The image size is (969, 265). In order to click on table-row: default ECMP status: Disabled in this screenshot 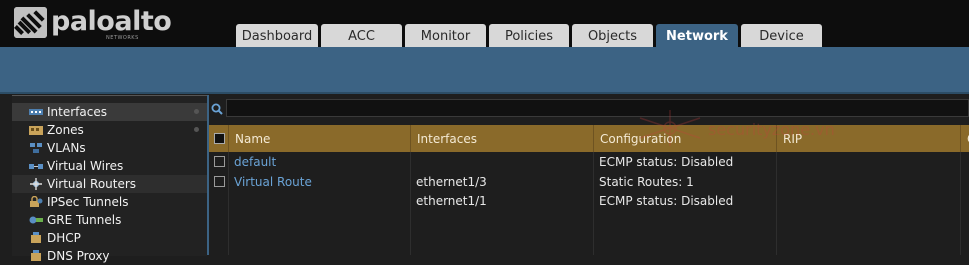, I will do `click(589, 162)`.